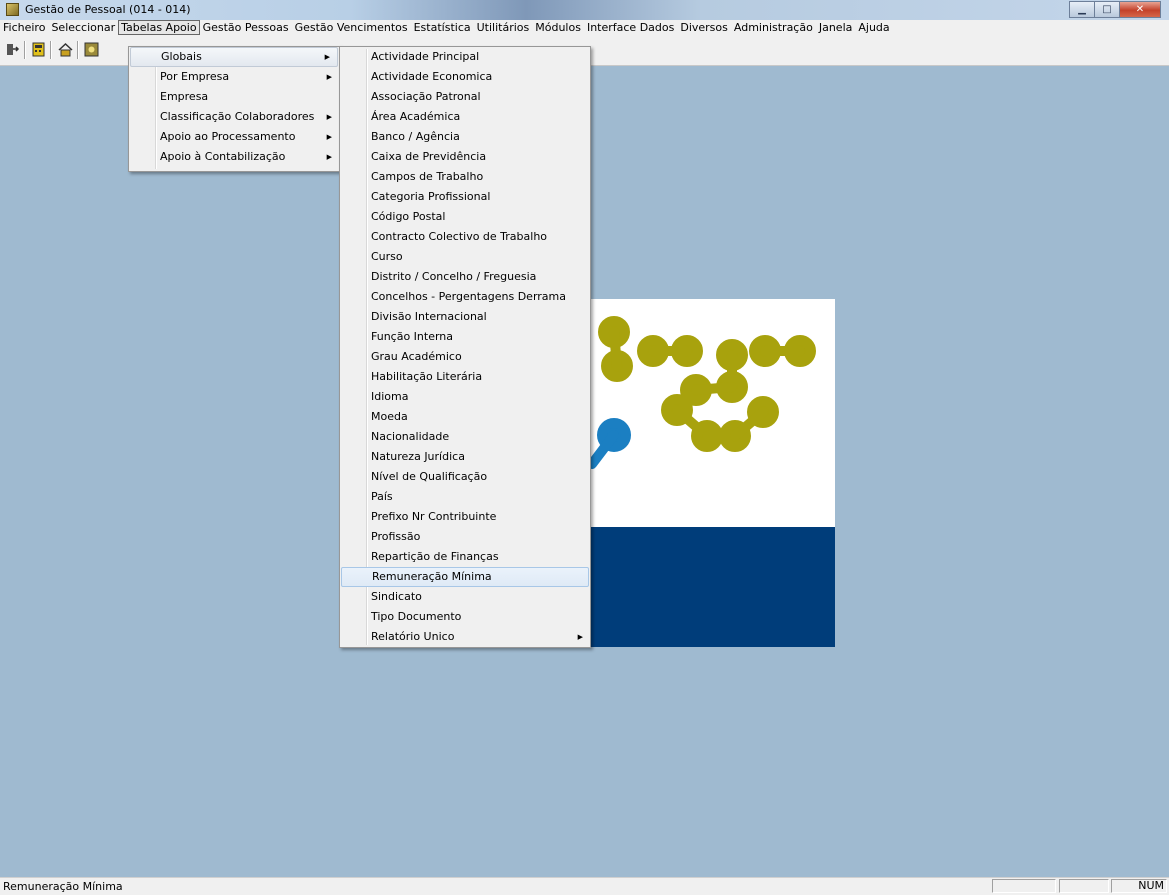 The height and width of the screenshot is (895, 1169). I want to click on menu-item: Nível de Qualificação, so click(465, 477).